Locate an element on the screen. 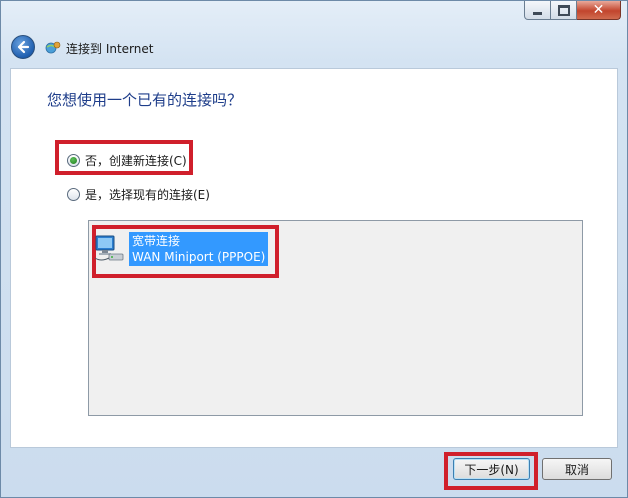 Image resolution: width=628 pixels, height=498 pixels. radio-use-existing-connection: 是，选择现有的连接(E) is located at coordinates (138, 194).